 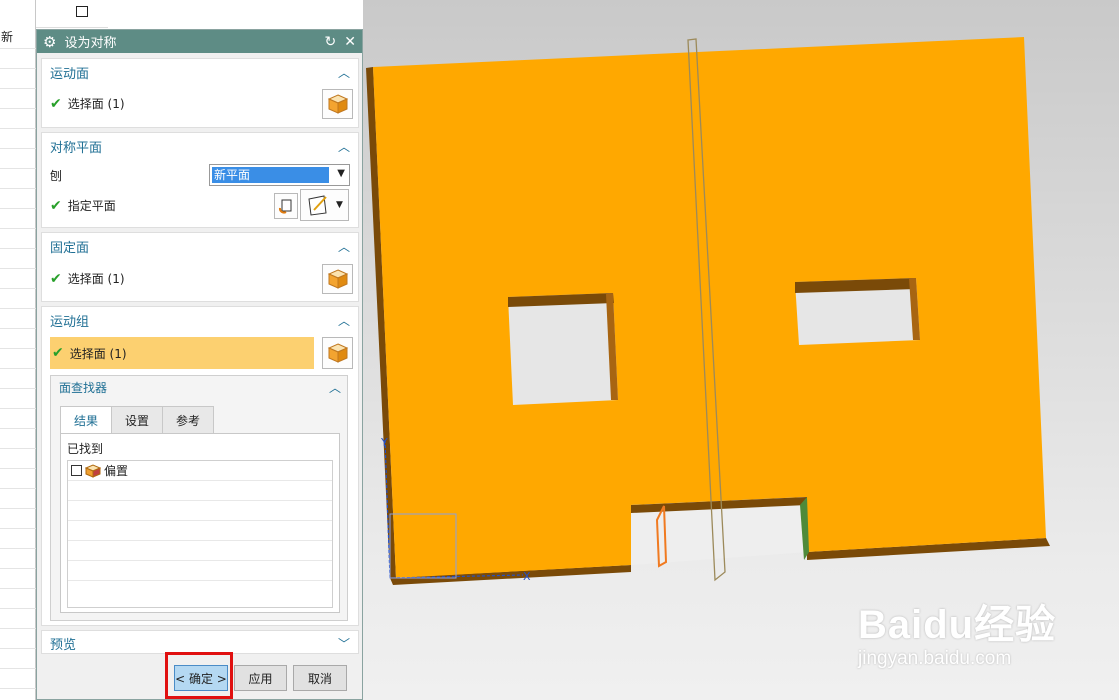 What do you see at coordinates (260, 678) in the screenshot?
I see `apply-button: 应用` at bounding box center [260, 678].